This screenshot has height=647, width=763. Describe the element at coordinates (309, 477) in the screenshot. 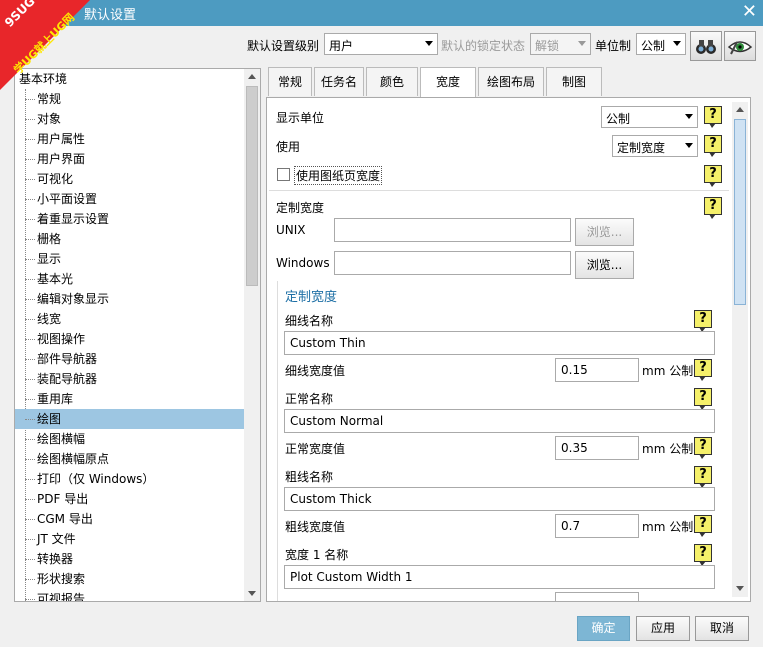

I see `thick-name-label: 粗线名称` at that location.